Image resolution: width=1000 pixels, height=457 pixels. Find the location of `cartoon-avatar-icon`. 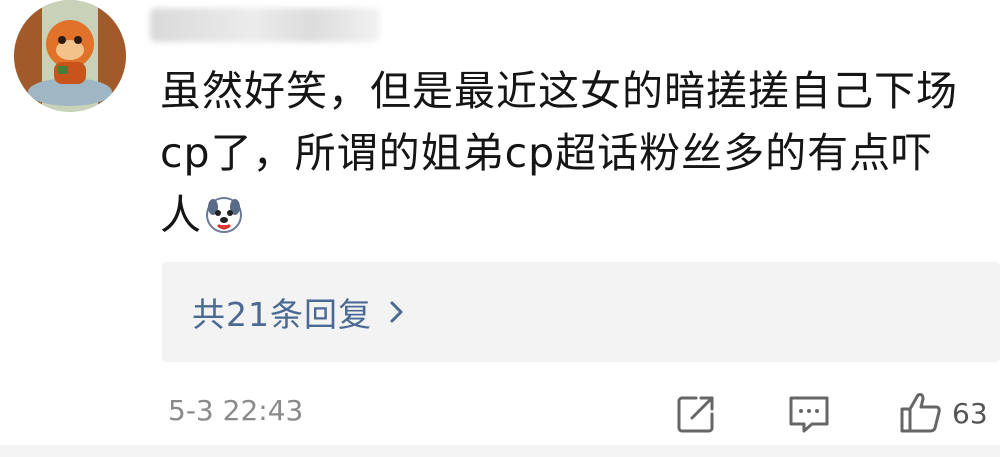

cartoon-avatar-icon is located at coordinates (70, 56).